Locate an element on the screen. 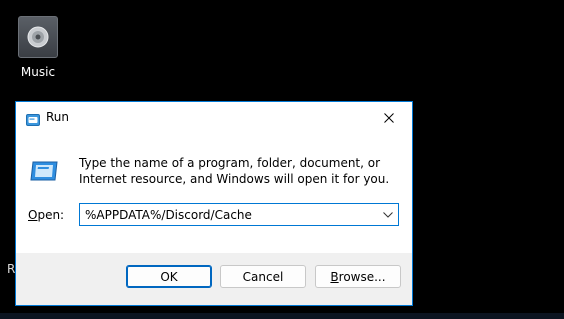  chevron-down-icon is located at coordinates (388, 214).